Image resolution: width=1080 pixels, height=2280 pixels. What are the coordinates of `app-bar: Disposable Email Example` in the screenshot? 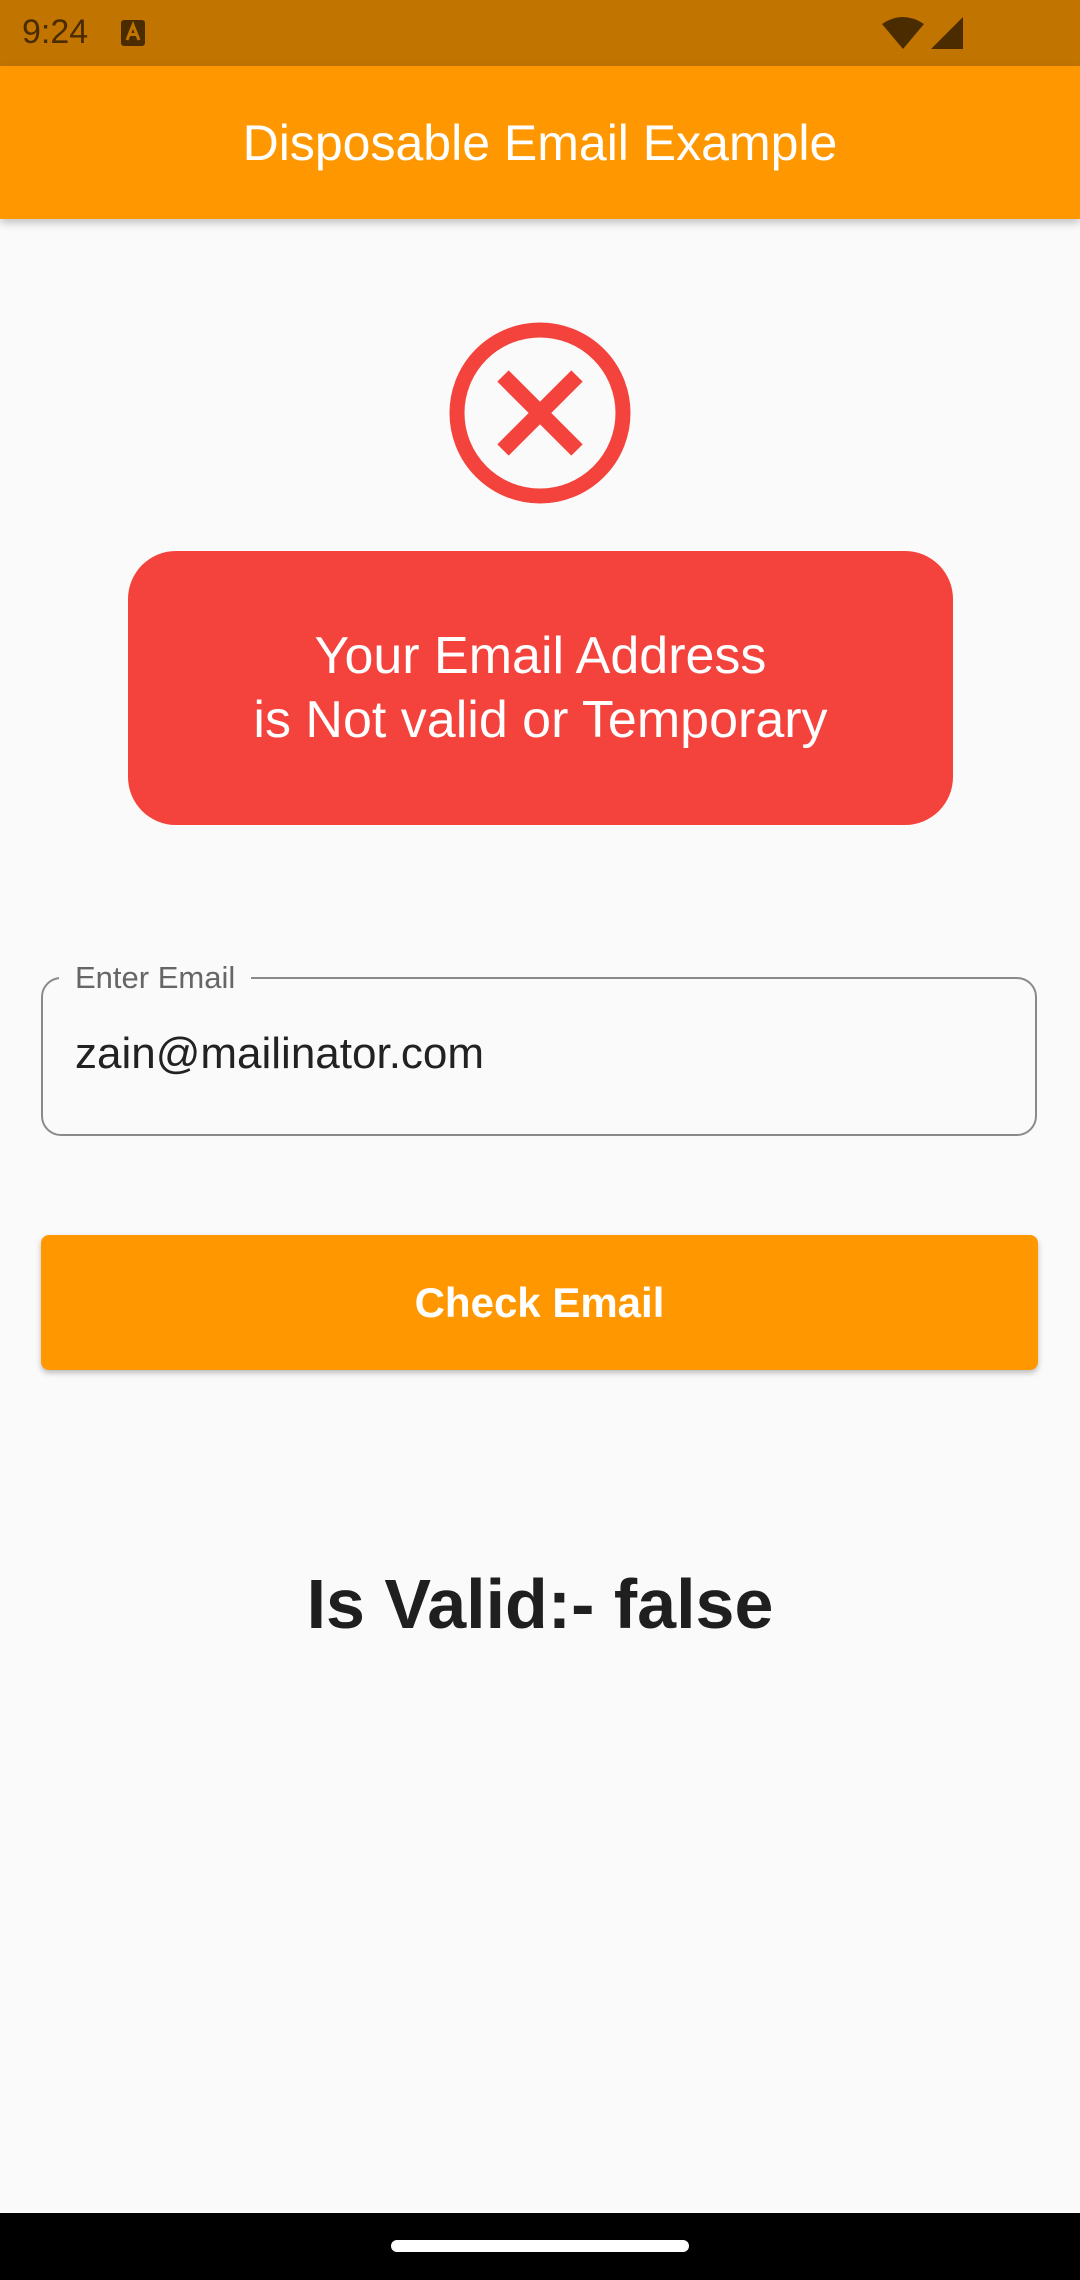 It's located at (540, 142).